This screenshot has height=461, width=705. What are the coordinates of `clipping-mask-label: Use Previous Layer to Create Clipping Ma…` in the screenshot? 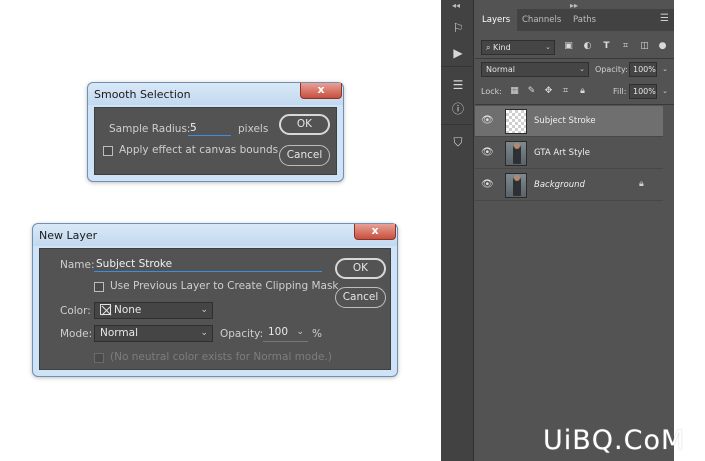 It's located at (224, 286).